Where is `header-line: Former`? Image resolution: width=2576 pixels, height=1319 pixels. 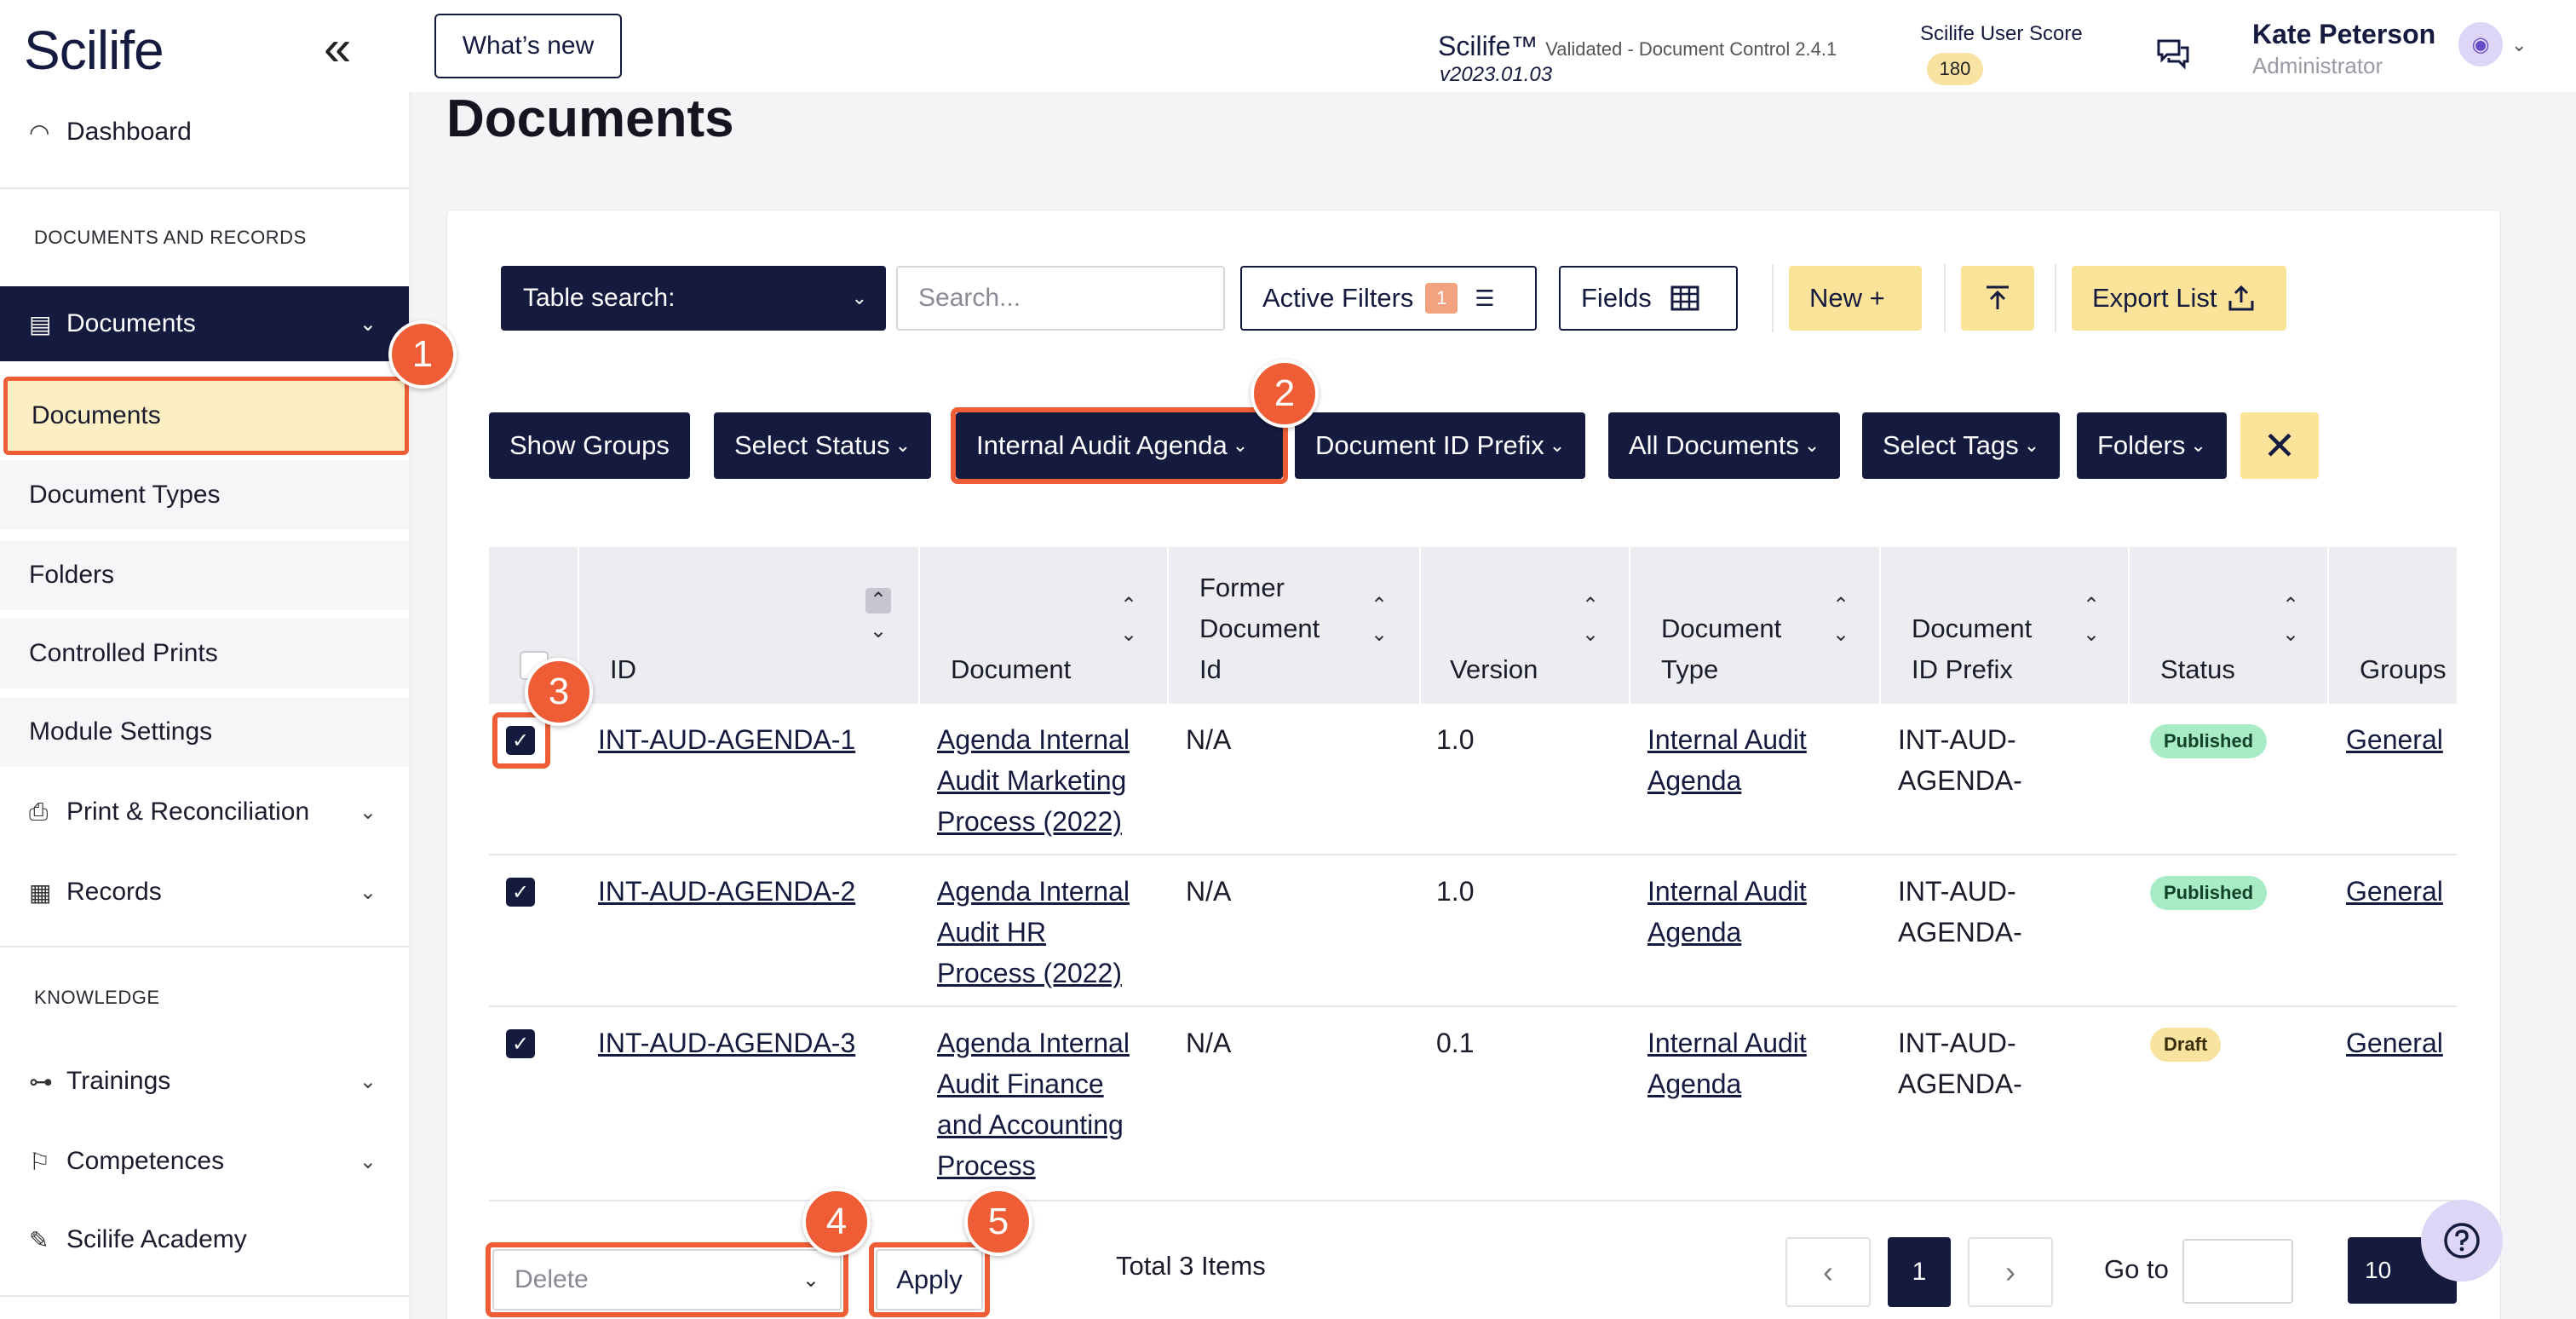 header-line: Former is located at coordinates (1242, 587).